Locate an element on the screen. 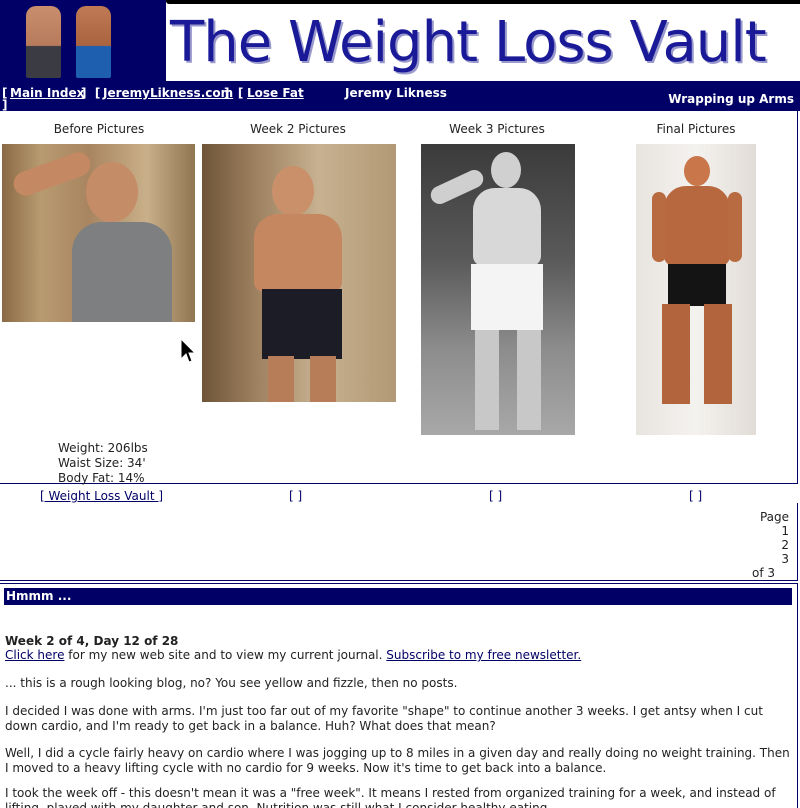 The image size is (800, 808). nav-link-jeremylikness: JeremyLikness.com is located at coordinates (168, 93).